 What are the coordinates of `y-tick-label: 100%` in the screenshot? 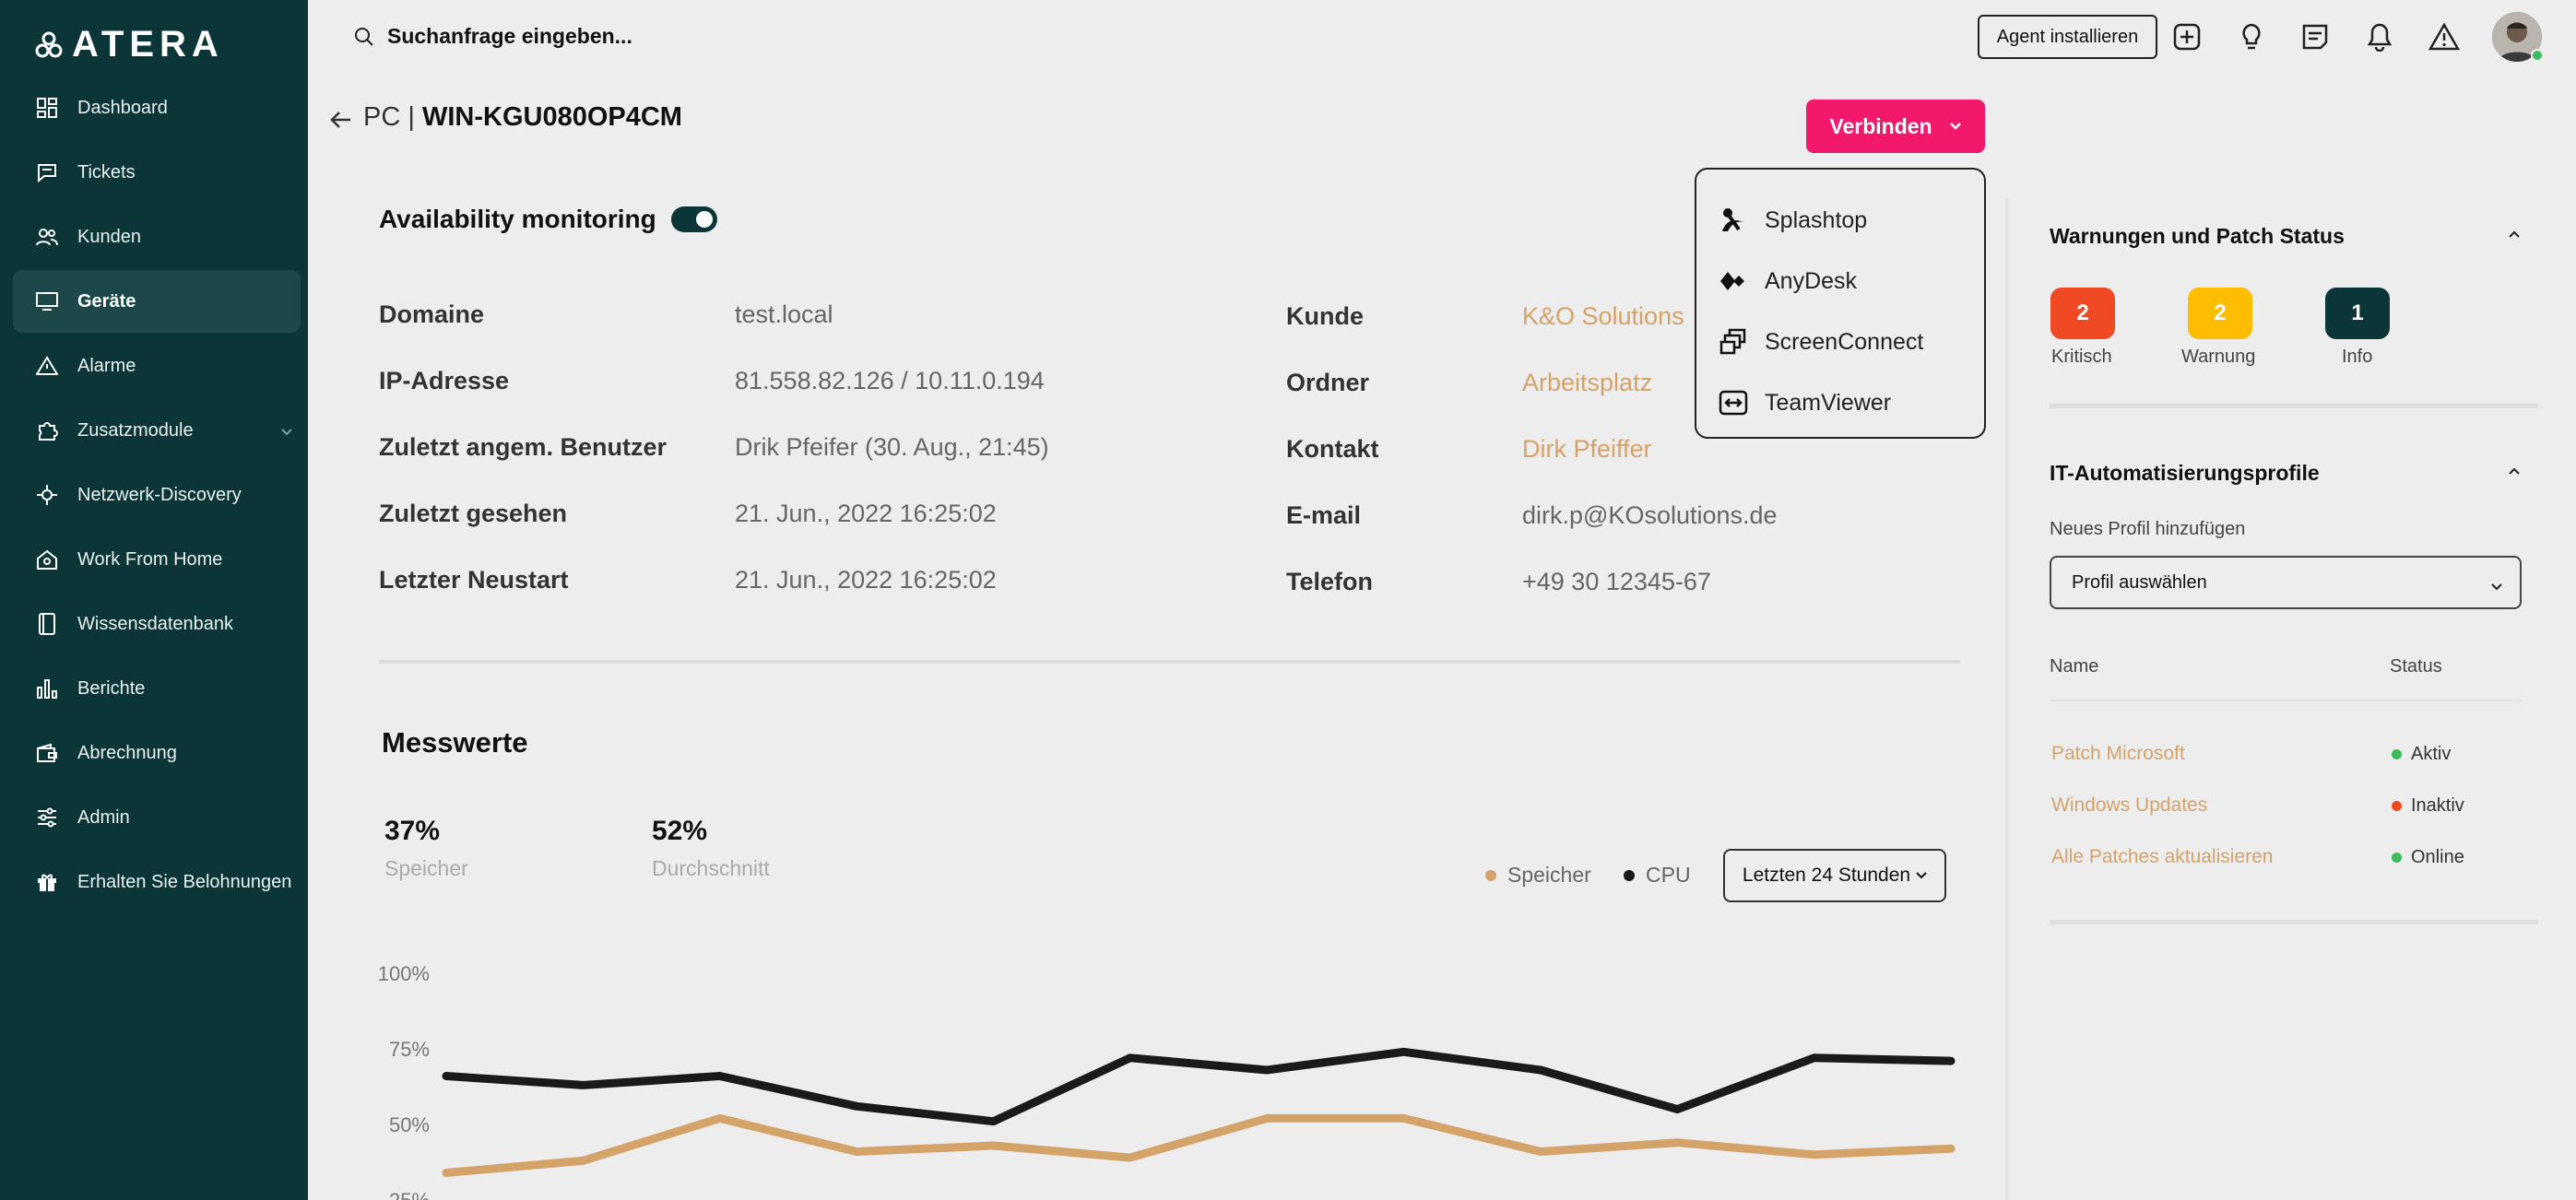 It's located at (404, 973).